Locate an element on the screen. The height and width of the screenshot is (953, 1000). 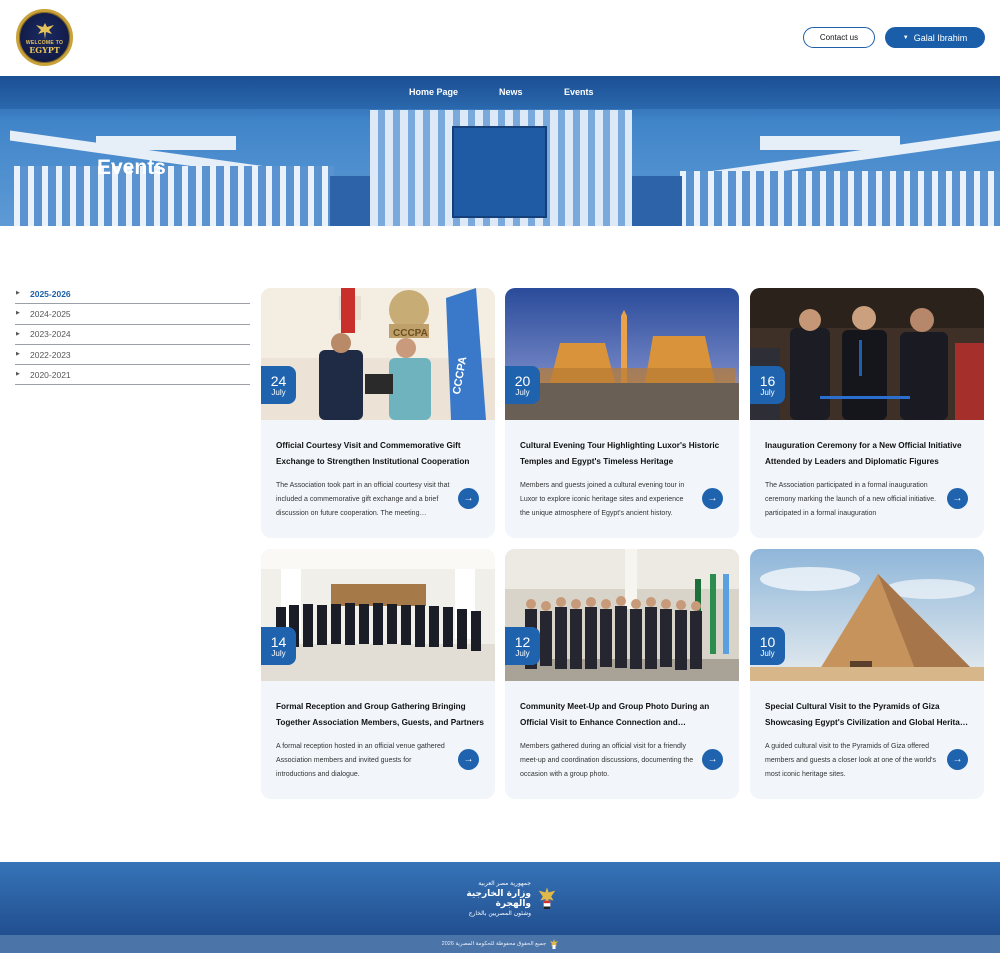
copyright-bar: جميع الحقوق محفوظة للحكومة المصرية 2026 is located at coordinates (500, 944).